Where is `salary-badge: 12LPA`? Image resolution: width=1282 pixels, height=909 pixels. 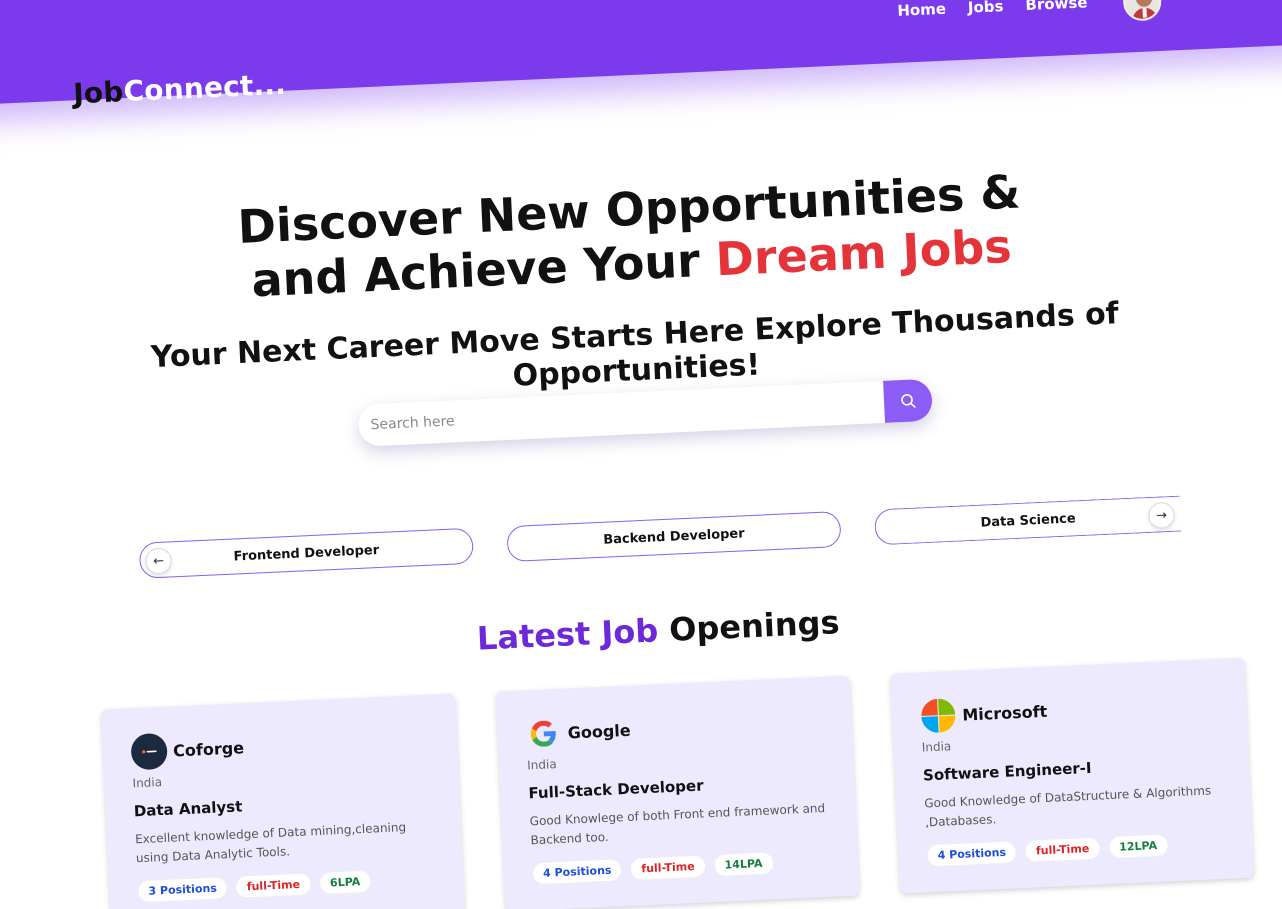
salary-badge: 12LPA is located at coordinates (1138, 846).